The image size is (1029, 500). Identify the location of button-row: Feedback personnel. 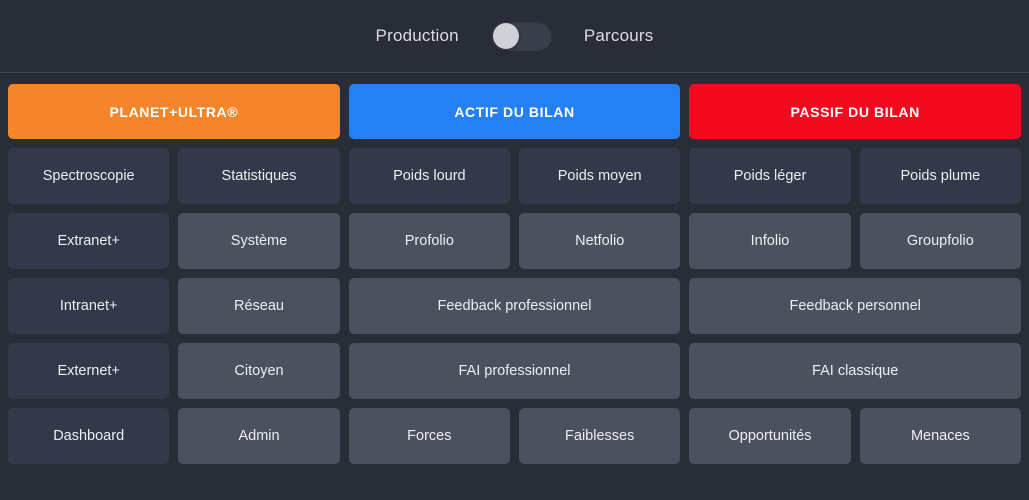
(855, 306).